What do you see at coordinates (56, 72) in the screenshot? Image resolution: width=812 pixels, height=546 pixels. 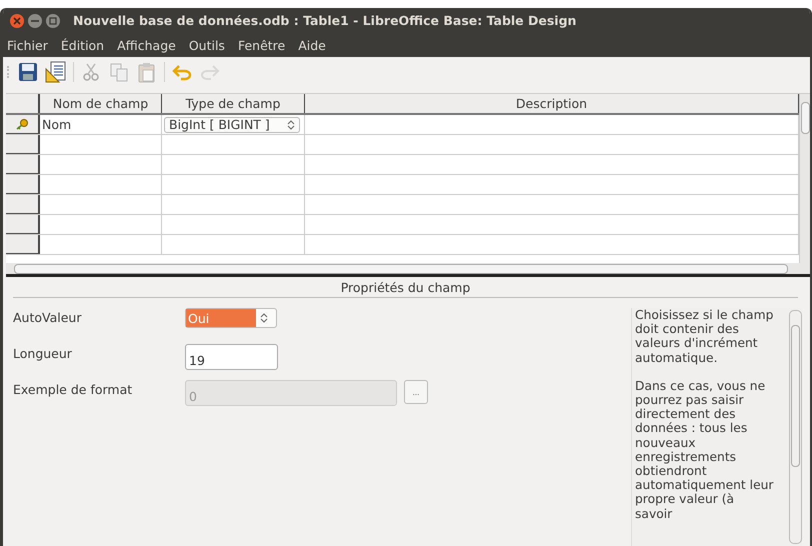 I see `ruler-document-icon` at bounding box center [56, 72].